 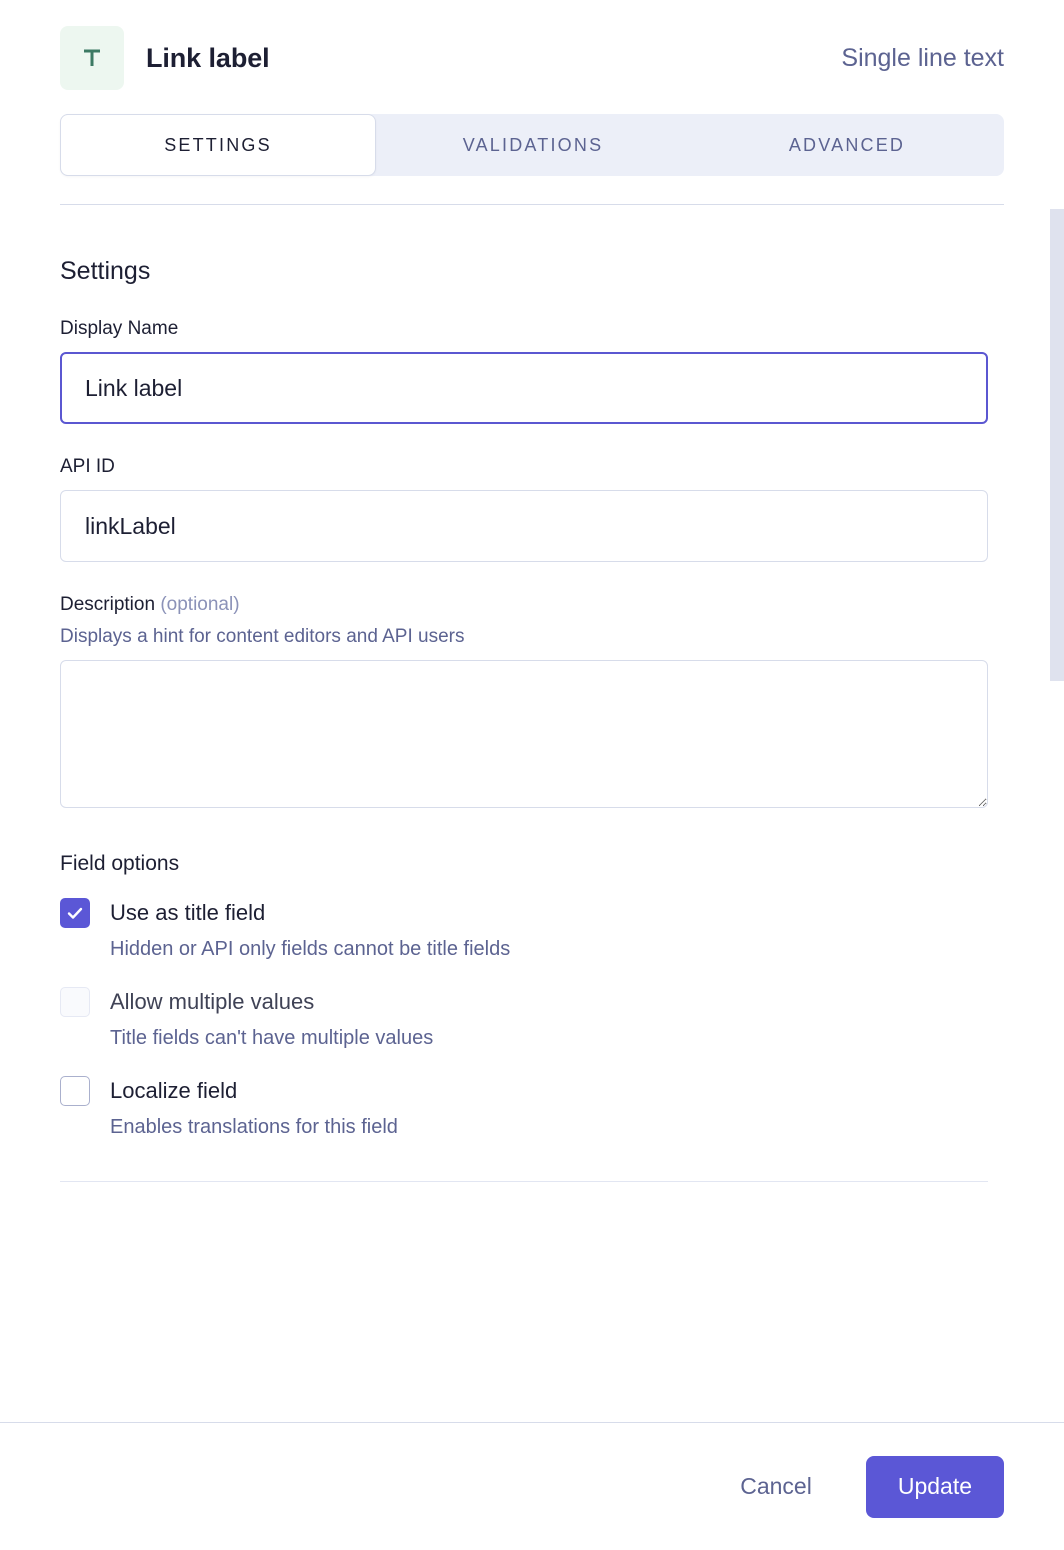 I want to click on checkbox-allow-multiple-values, so click(x=75, y=1002).